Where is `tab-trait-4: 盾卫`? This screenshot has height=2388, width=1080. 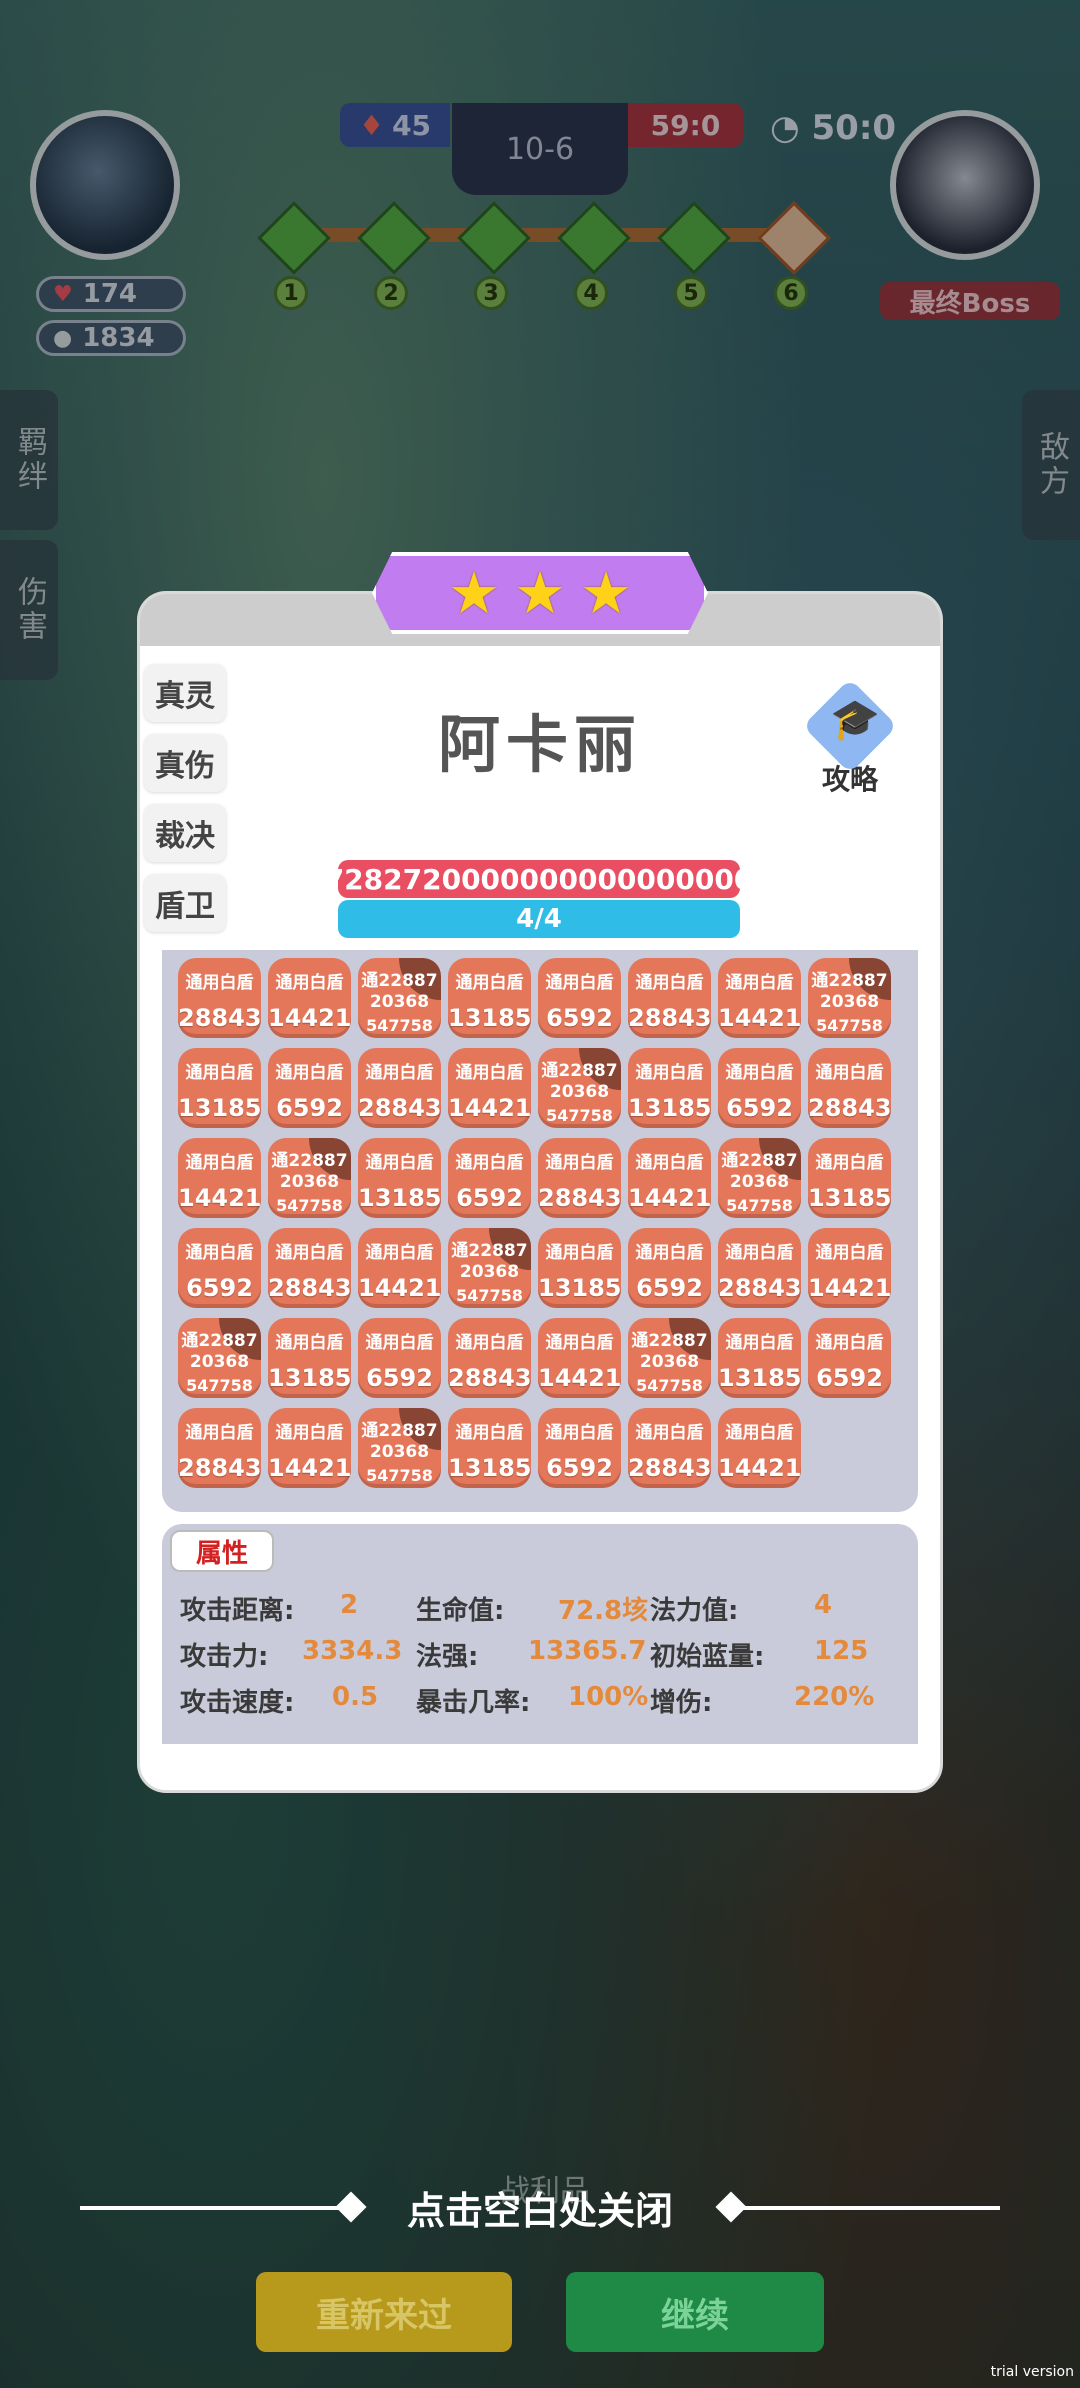 tab-trait-4: 盾卫 is located at coordinates (185, 903).